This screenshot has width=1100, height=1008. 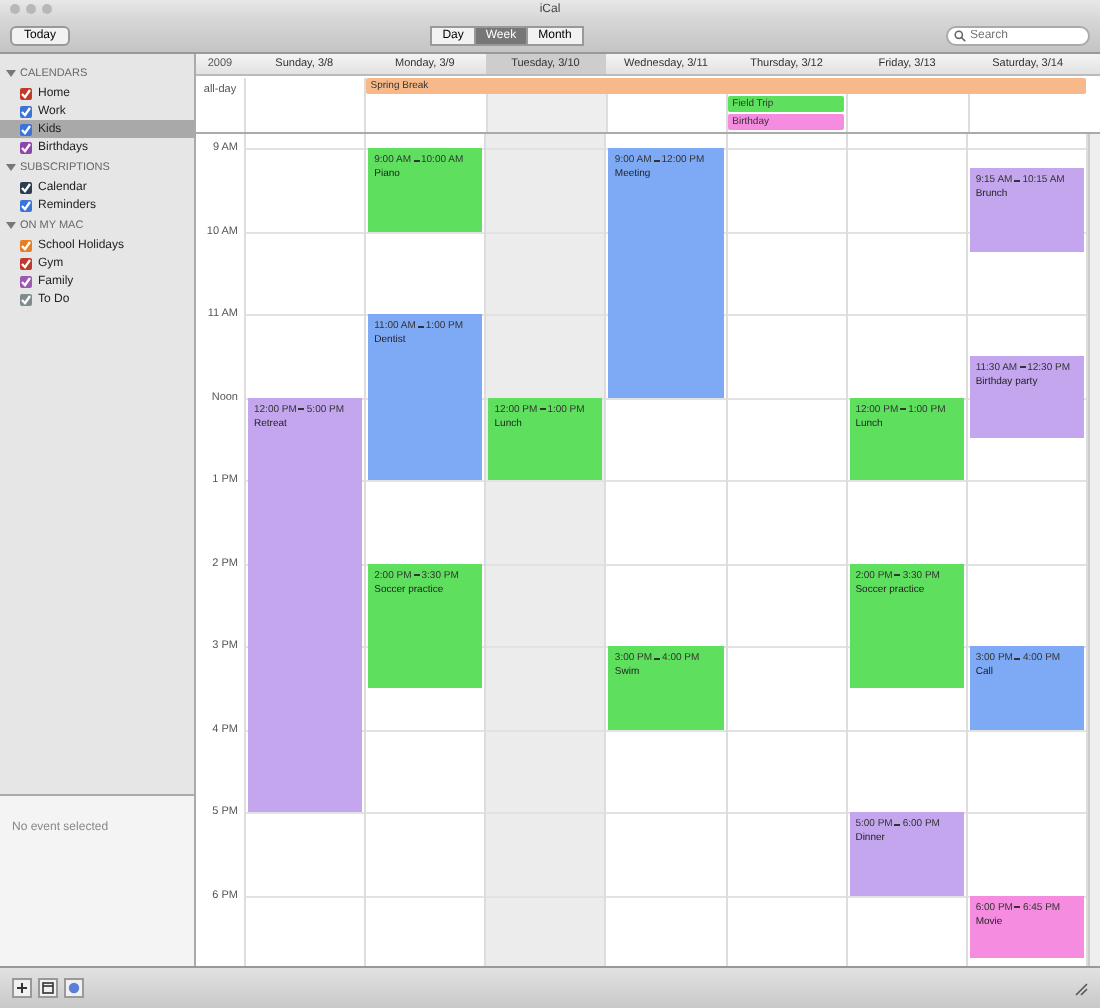 I want to click on plus-icon, so click(x=22, y=988).